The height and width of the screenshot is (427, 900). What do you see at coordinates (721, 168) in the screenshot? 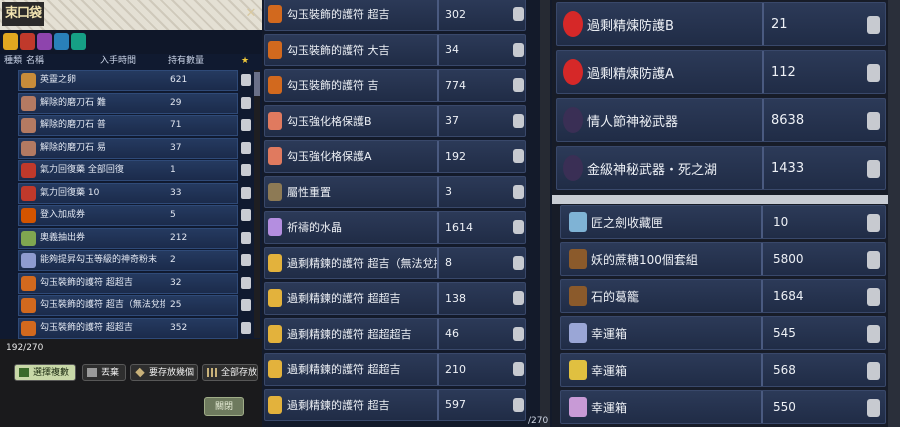
I see `right-top-item-row: 金級神秘武器・死之湖 1433` at bounding box center [721, 168].